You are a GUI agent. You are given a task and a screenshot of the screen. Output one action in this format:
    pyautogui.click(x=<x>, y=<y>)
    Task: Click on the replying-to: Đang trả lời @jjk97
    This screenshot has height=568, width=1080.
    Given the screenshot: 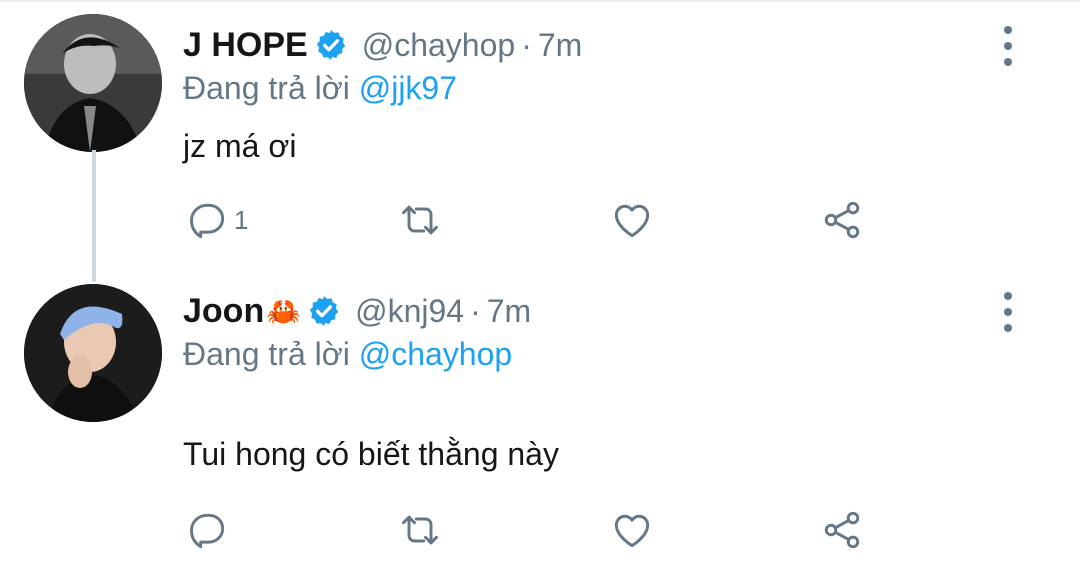 What is the action you would take?
    pyautogui.click(x=320, y=88)
    